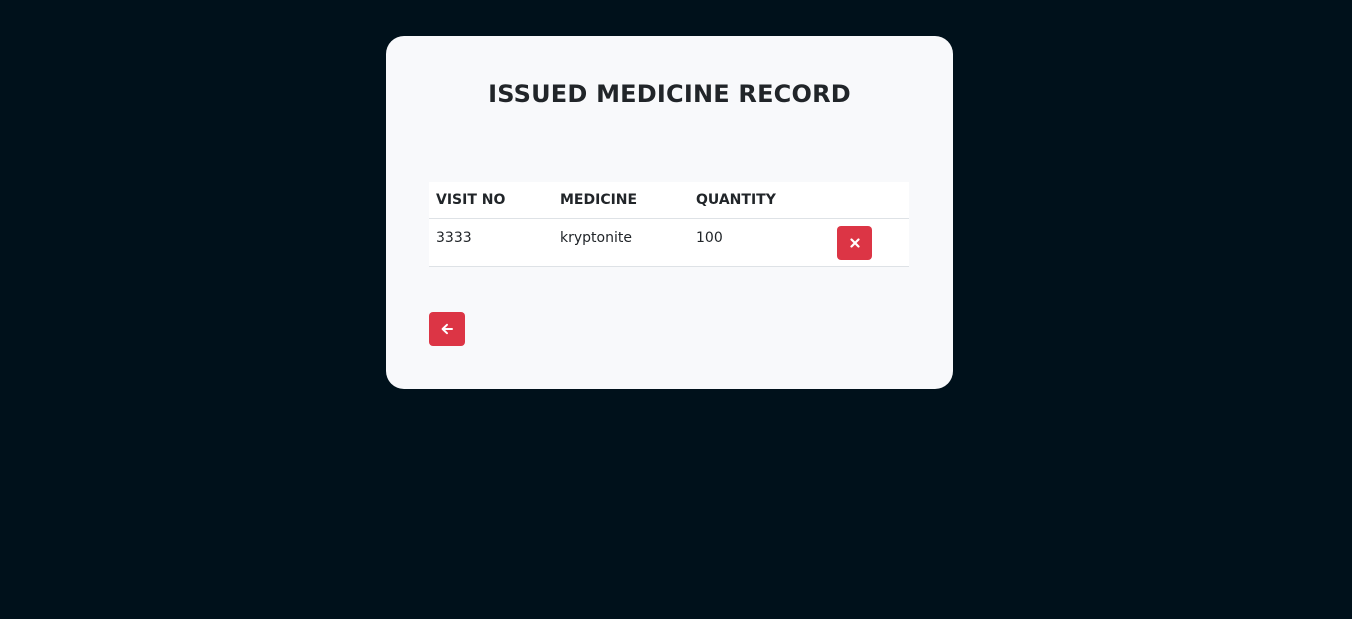  What do you see at coordinates (491, 242) in the screenshot?
I see `cell-visit-no: 3333` at bounding box center [491, 242].